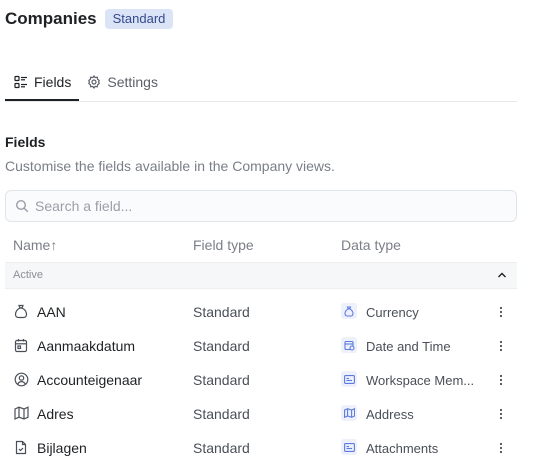  Describe the element at coordinates (22, 206) in the screenshot. I see `search-icon` at that location.